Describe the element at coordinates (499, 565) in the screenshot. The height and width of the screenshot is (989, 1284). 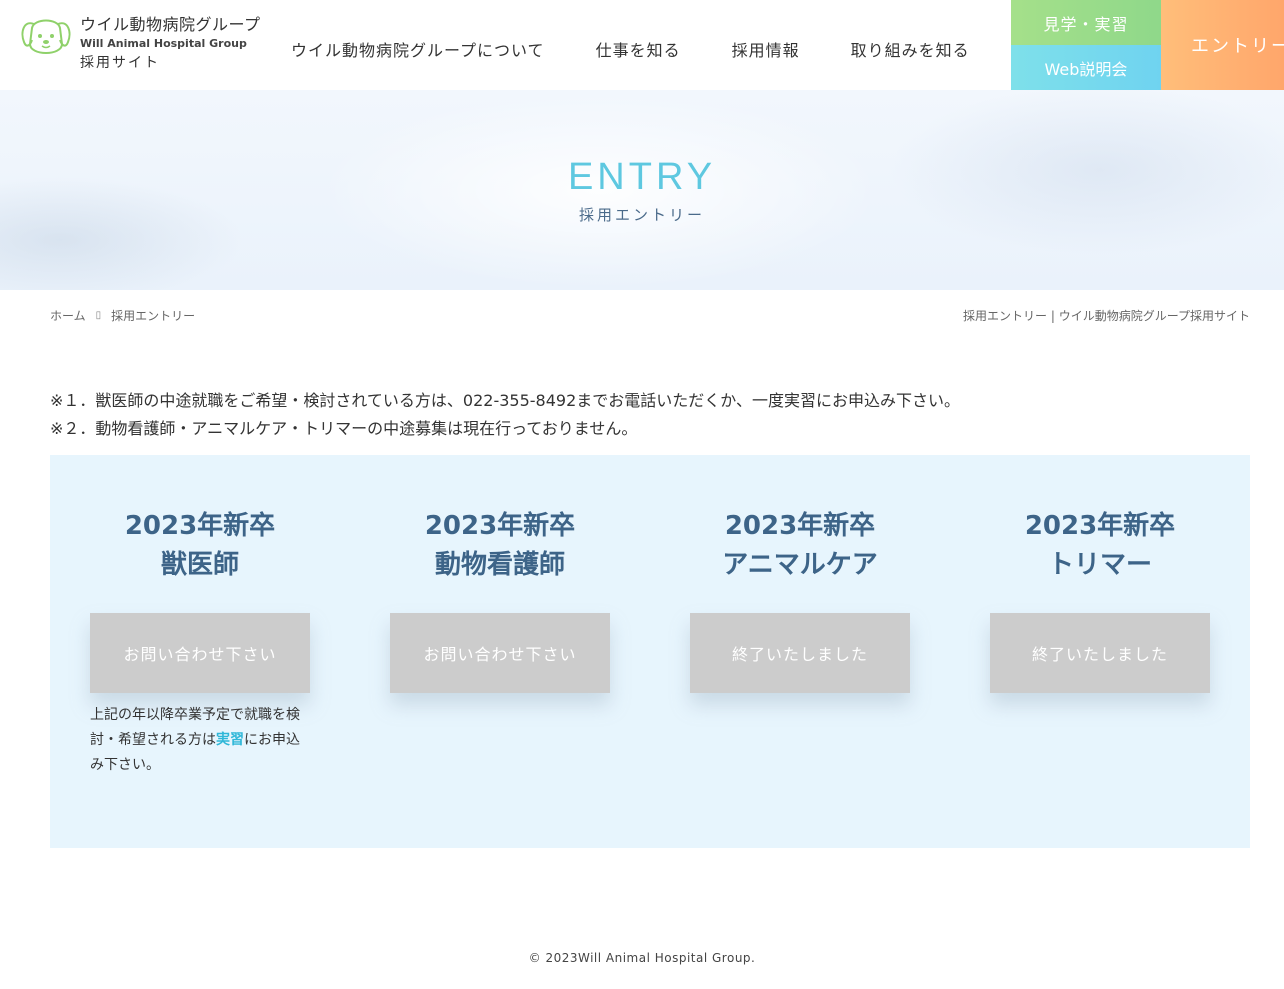
I see `entry-role: 動物看護師` at that location.